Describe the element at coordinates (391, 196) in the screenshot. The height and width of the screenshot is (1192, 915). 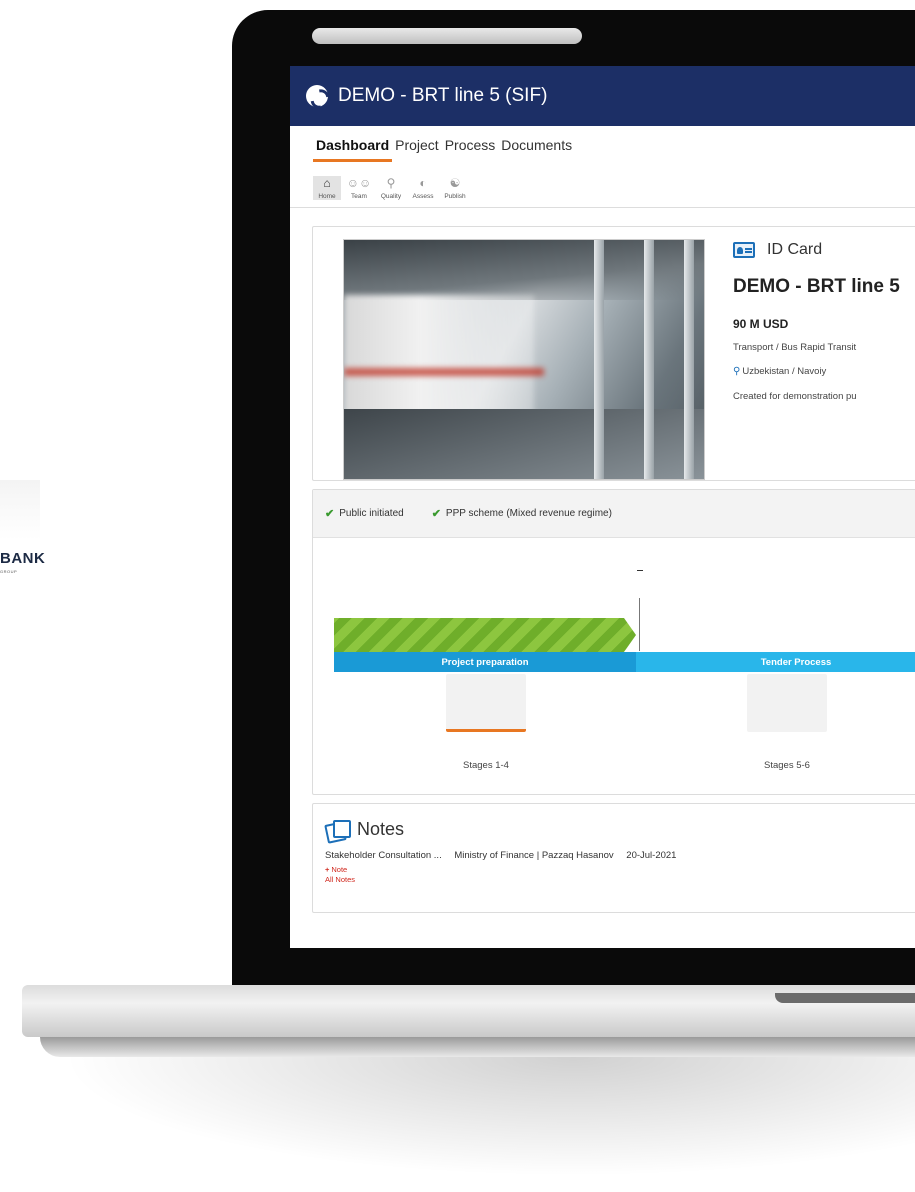
I see `tool-quality-label: Quality` at that location.